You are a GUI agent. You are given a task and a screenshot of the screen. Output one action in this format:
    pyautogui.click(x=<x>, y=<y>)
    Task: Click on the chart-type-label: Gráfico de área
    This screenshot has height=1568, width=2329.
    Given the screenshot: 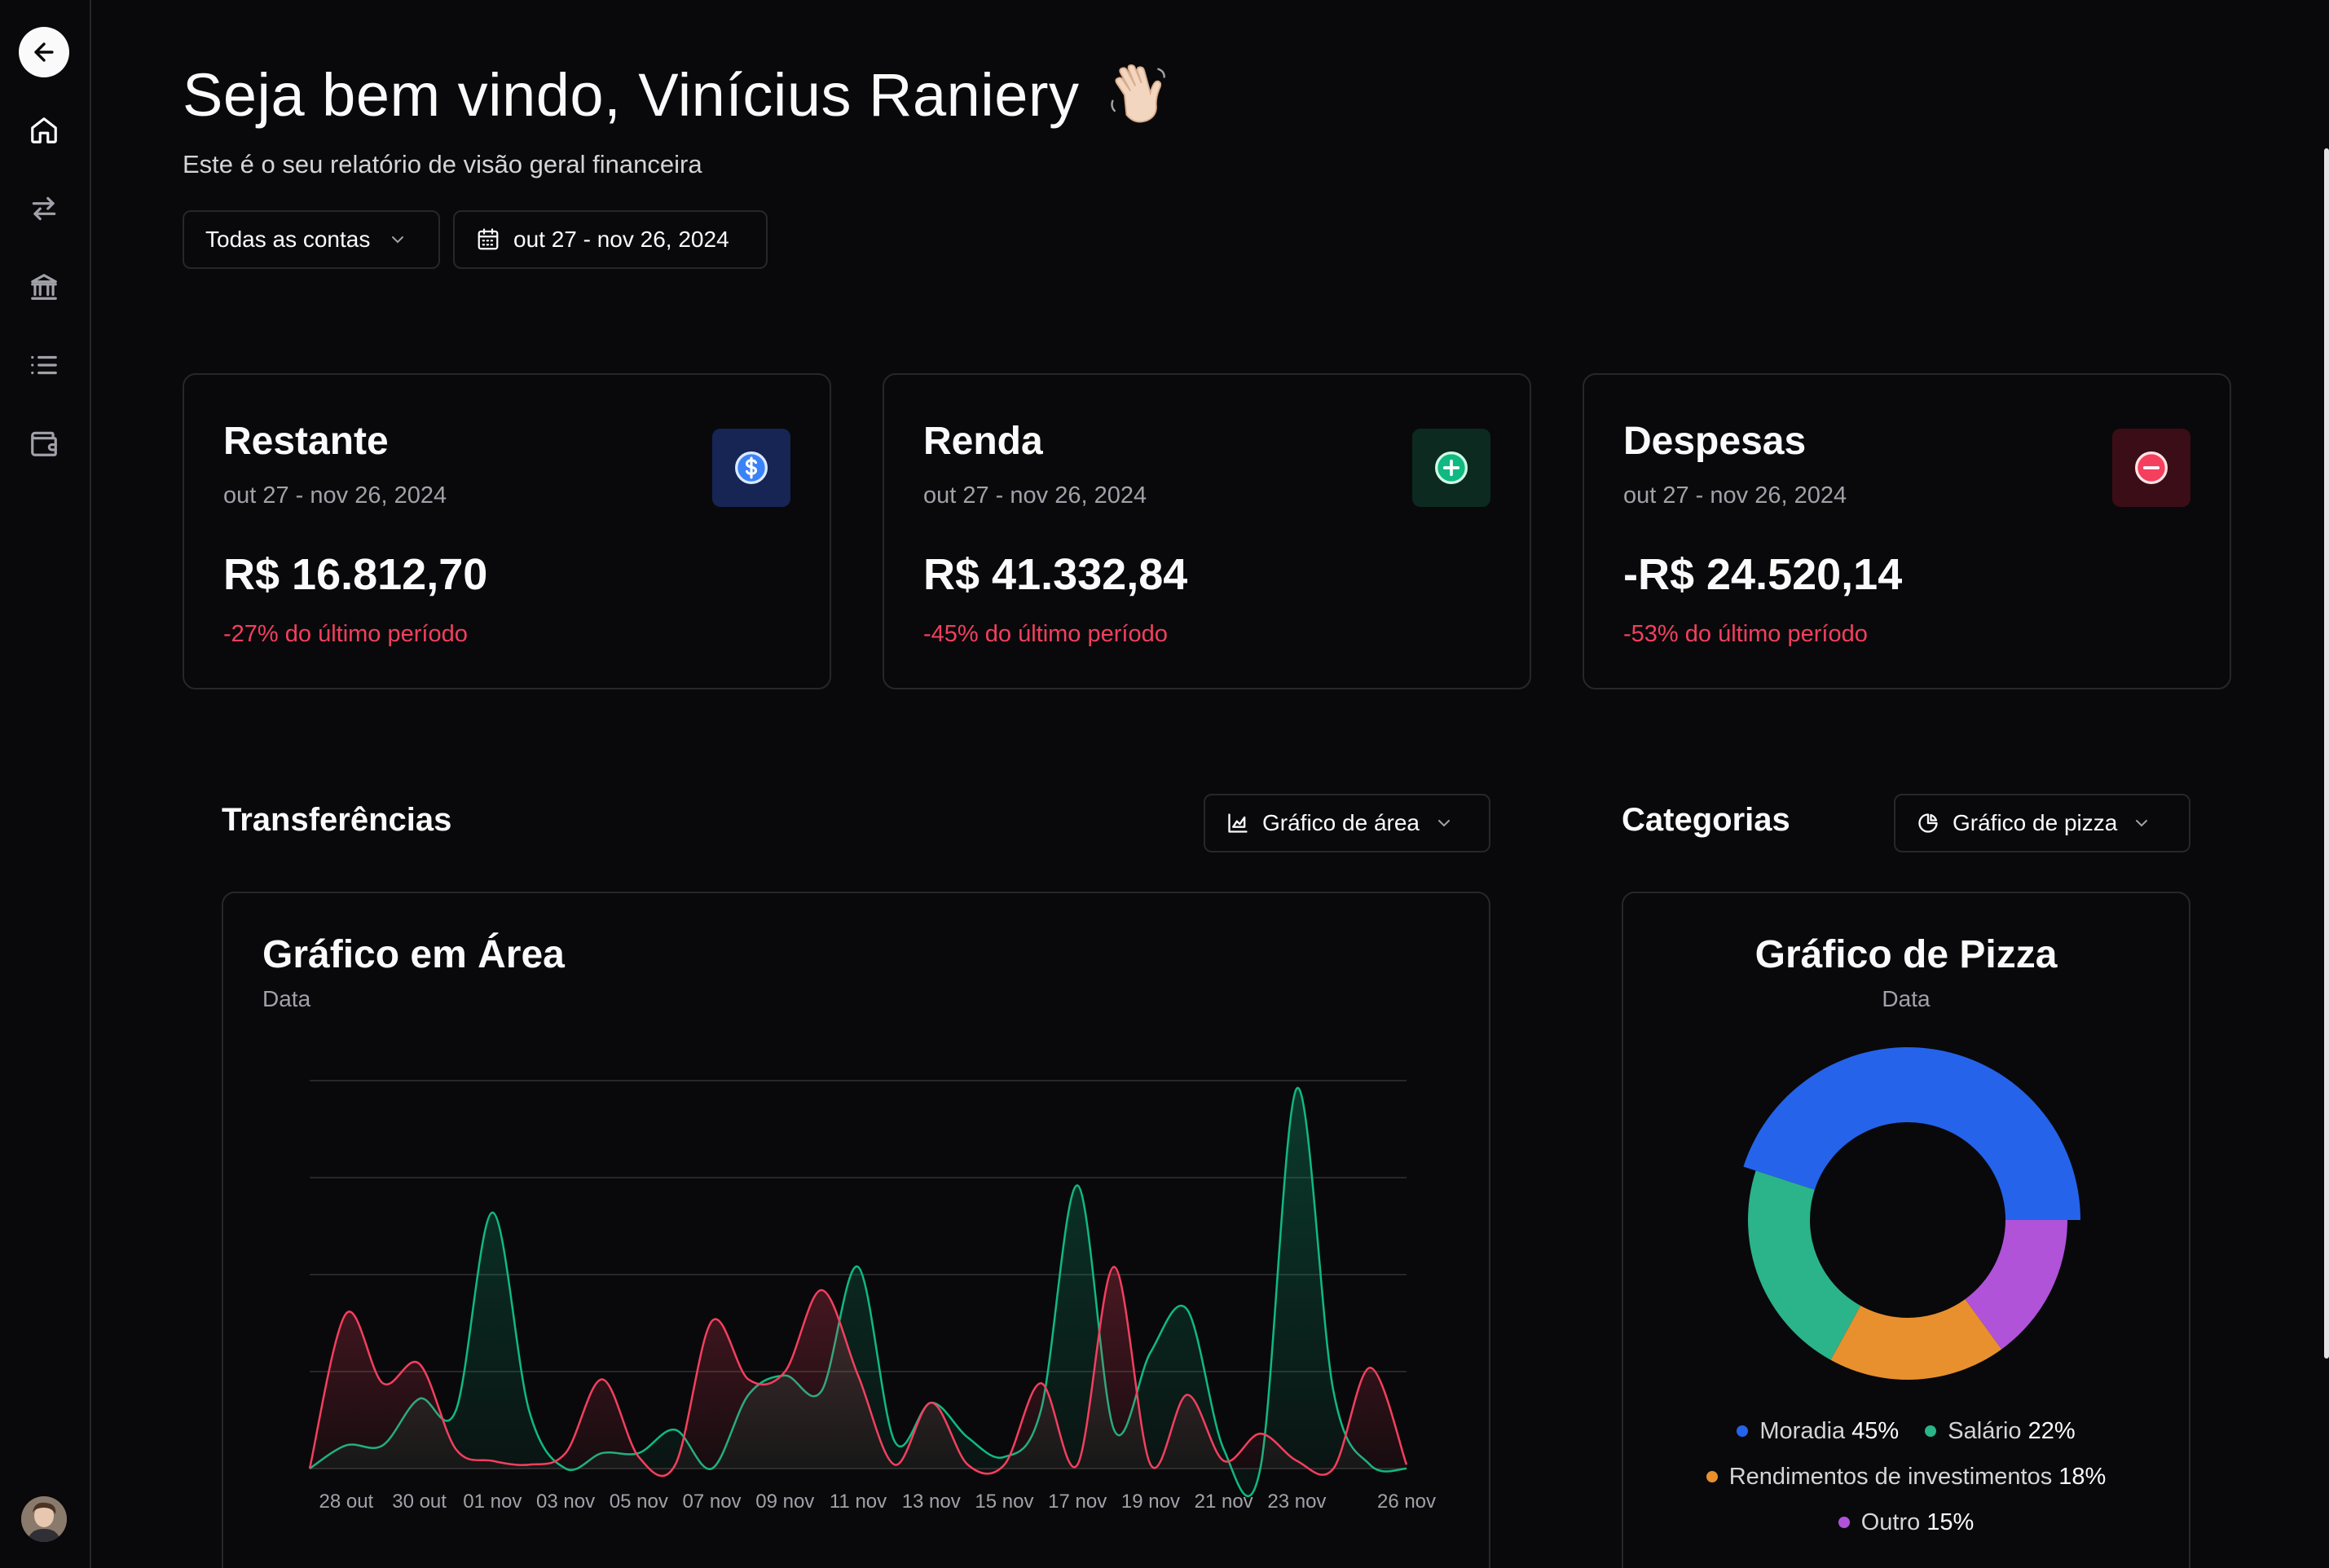 What is the action you would take?
    pyautogui.click(x=1341, y=822)
    